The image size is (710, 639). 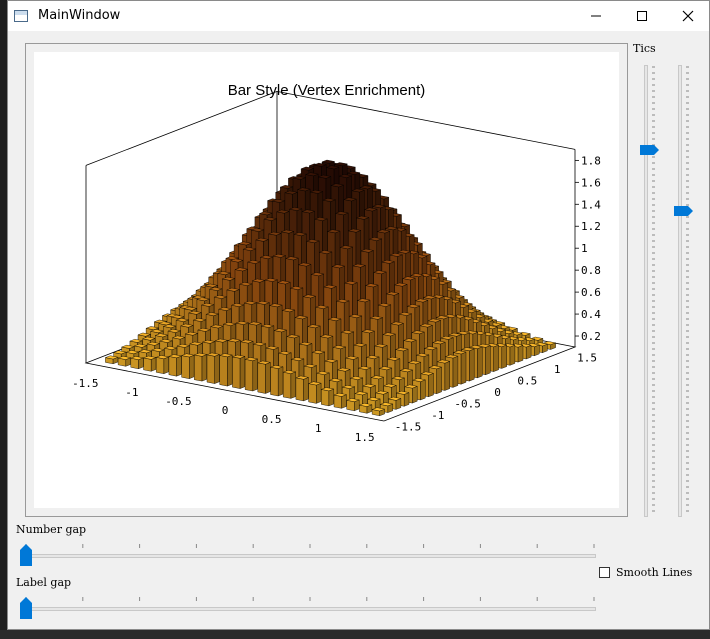 What do you see at coordinates (591, 182) in the screenshot?
I see `z-tick-label: 1.6` at bounding box center [591, 182].